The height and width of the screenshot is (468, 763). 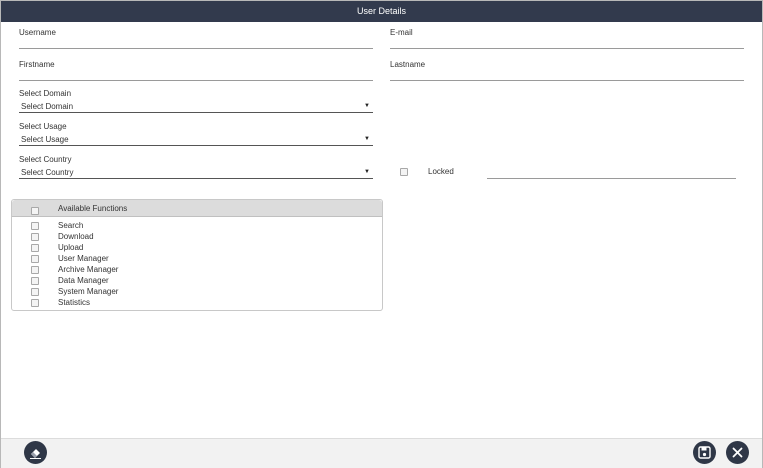 I want to click on dialog-title: User Details, so click(x=381, y=11).